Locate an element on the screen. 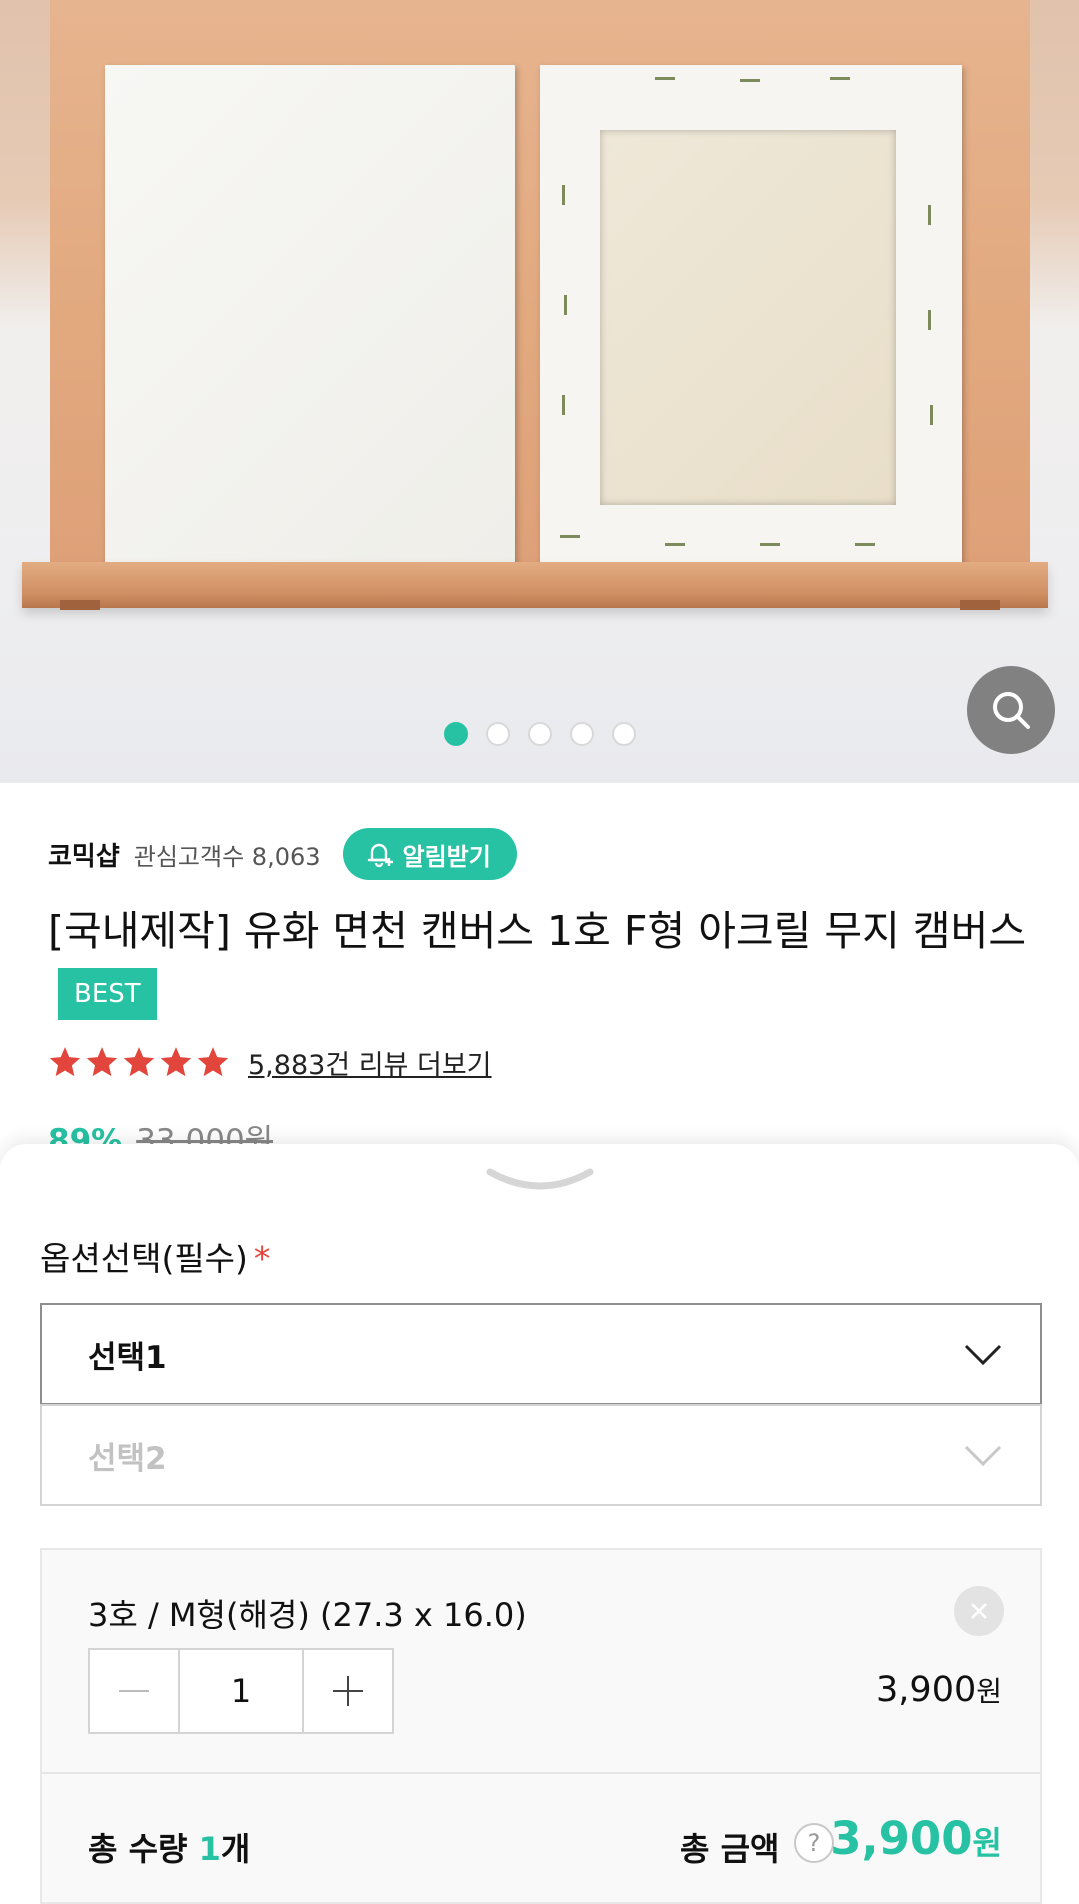 This screenshot has height=1904, width=1079. remove-item-button is located at coordinates (979, 1611).